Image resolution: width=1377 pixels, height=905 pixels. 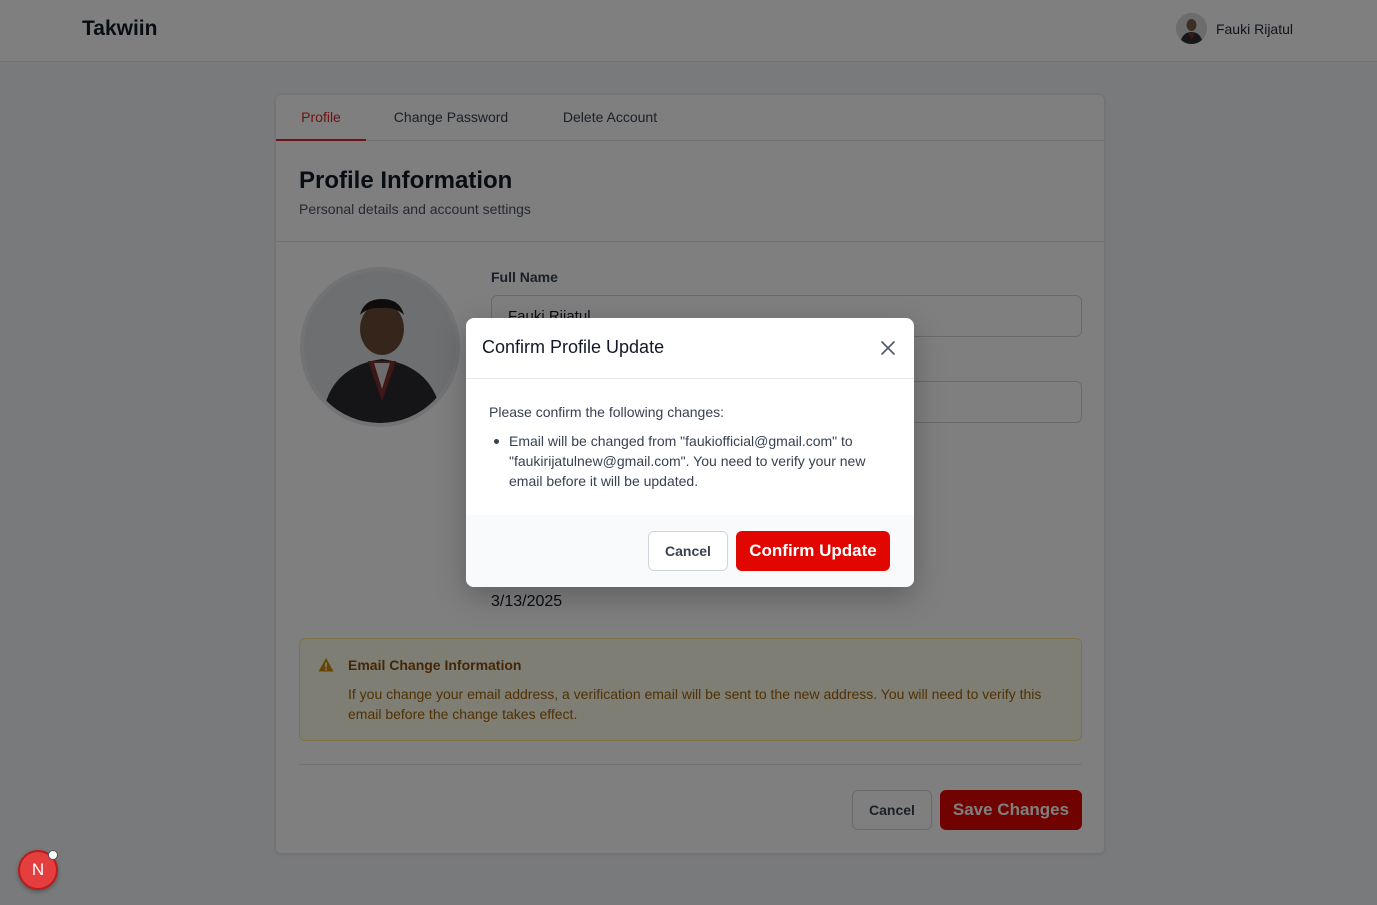 What do you see at coordinates (573, 347) in the screenshot?
I see `dialog-title: Confirm Profile Update` at bounding box center [573, 347].